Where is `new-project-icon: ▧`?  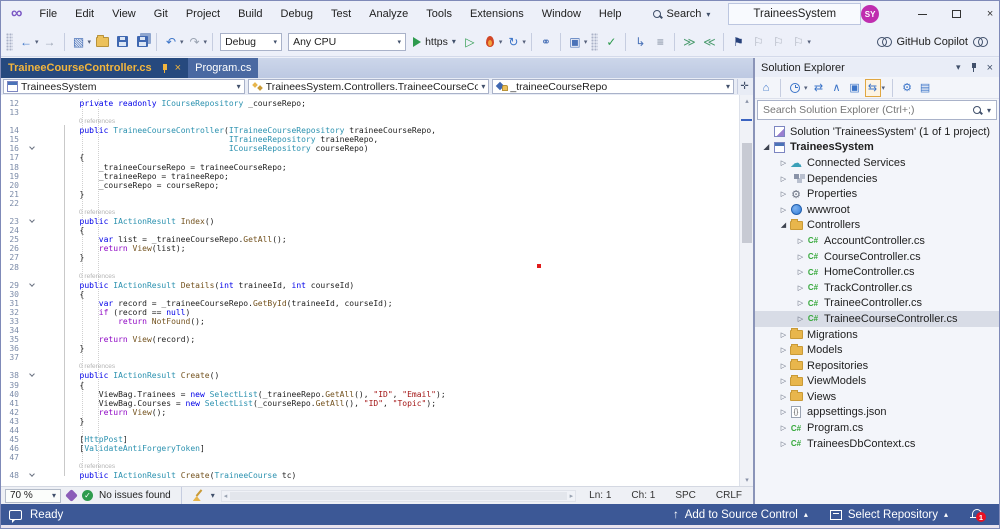 new-project-icon: ▧ is located at coordinates (79, 42).